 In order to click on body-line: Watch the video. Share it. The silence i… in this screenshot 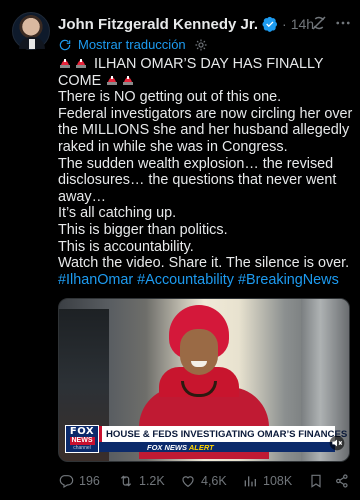, I will do `click(204, 263)`.